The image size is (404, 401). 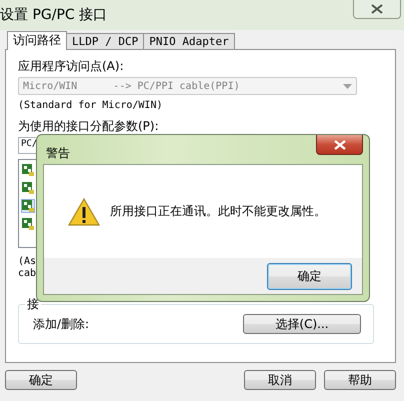 I want to click on description-text: (As, so click(x=27, y=262).